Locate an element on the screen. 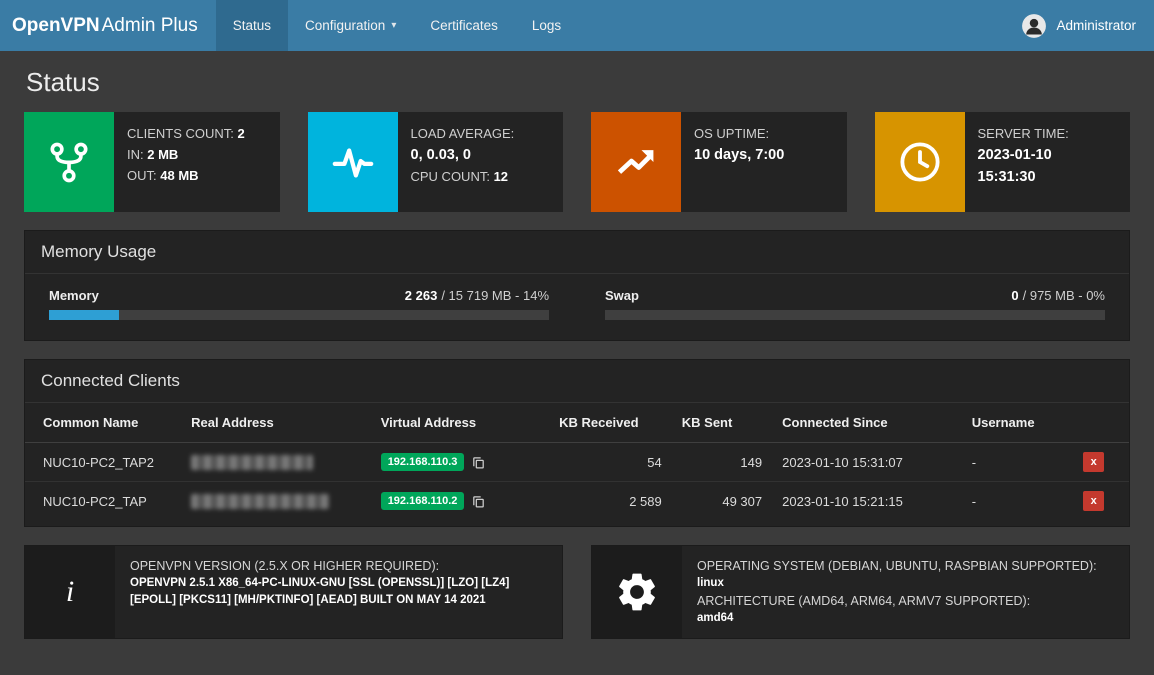 The image size is (1154, 675). swap-meter: Swap 0/ 975 MB - 0% is located at coordinates (855, 304).